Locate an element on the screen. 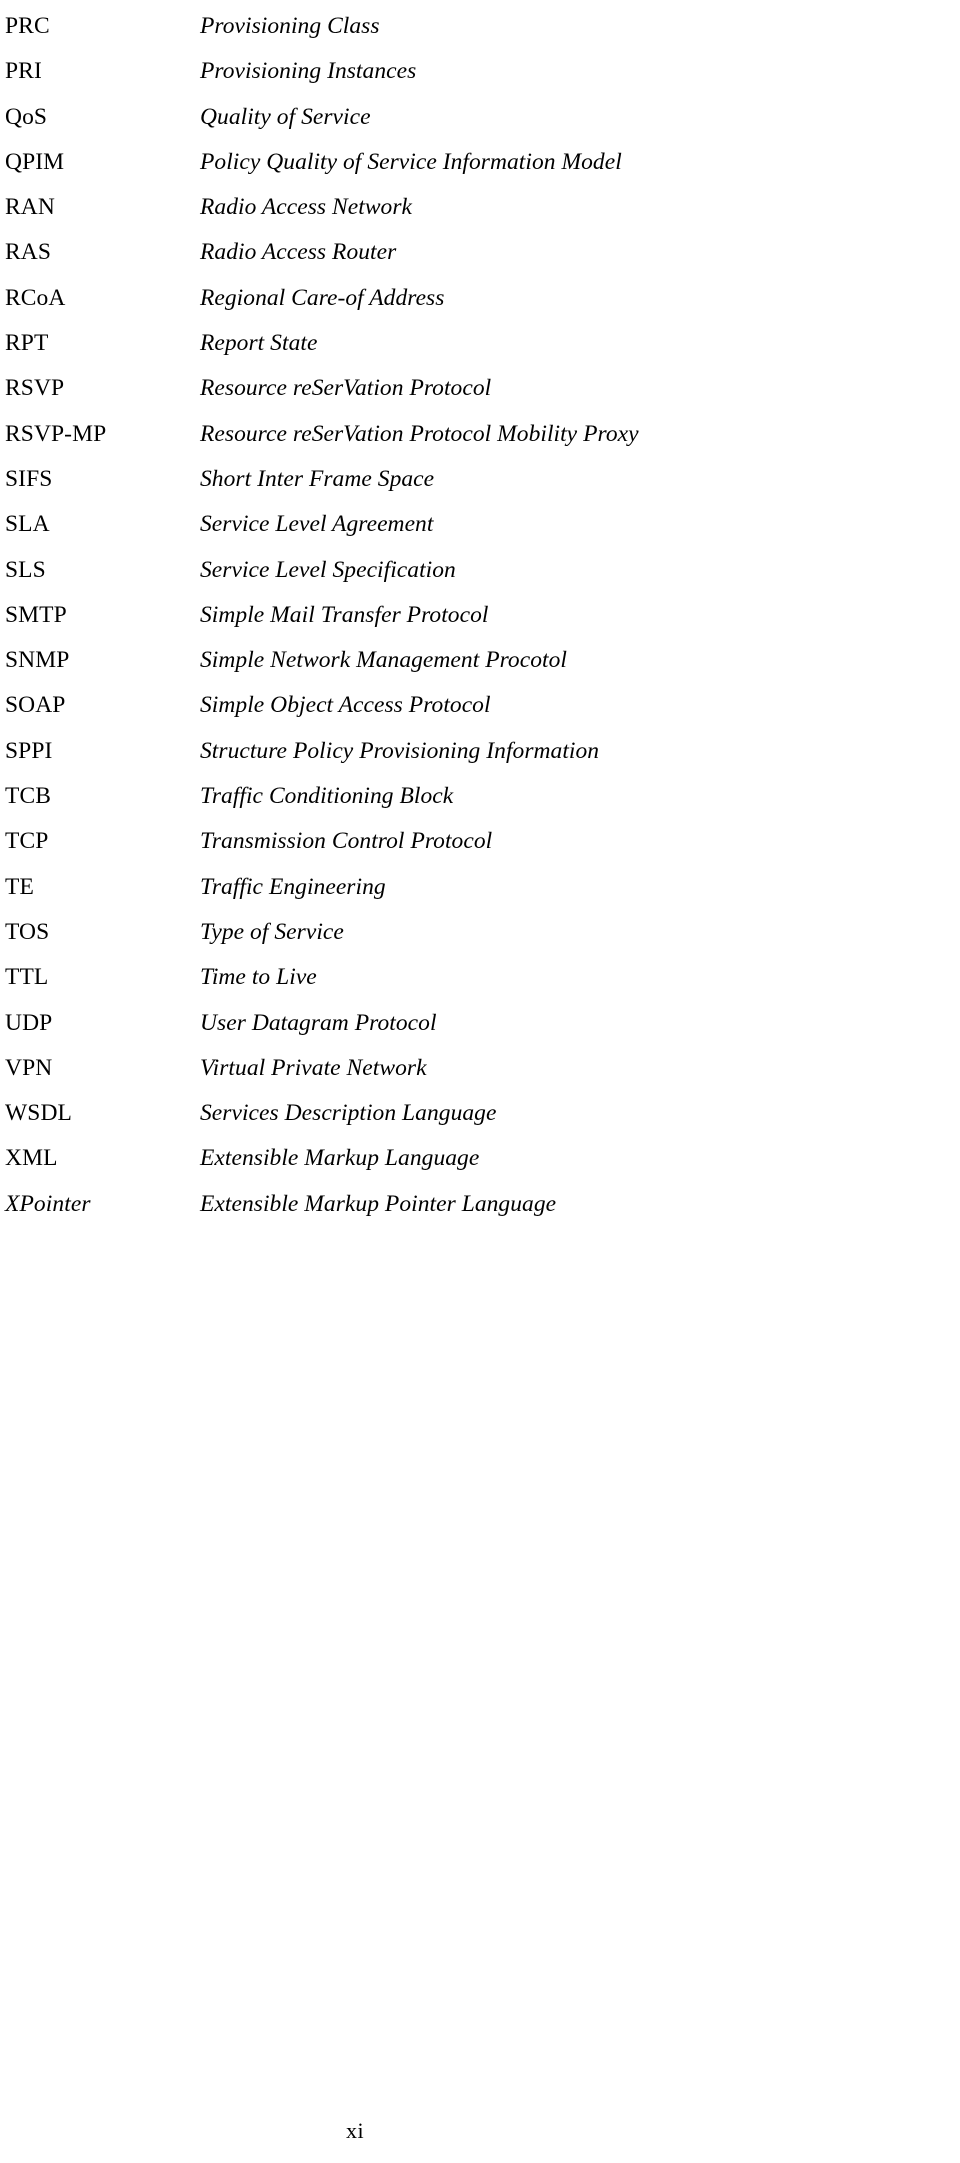 Image resolution: width=960 pixels, height=2163 pixels. glossary-row: TTL Time to Live is located at coordinates (480, 977).